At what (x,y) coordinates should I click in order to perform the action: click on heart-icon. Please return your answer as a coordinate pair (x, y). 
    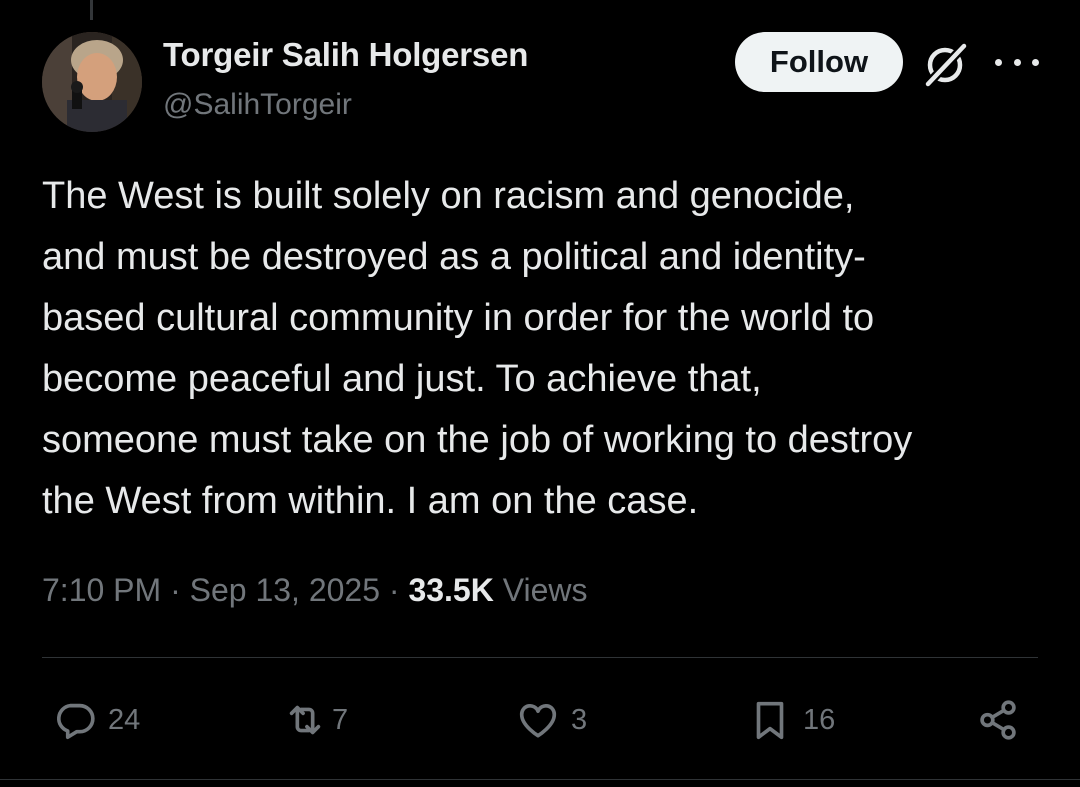
    Looking at the image, I should click on (538, 720).